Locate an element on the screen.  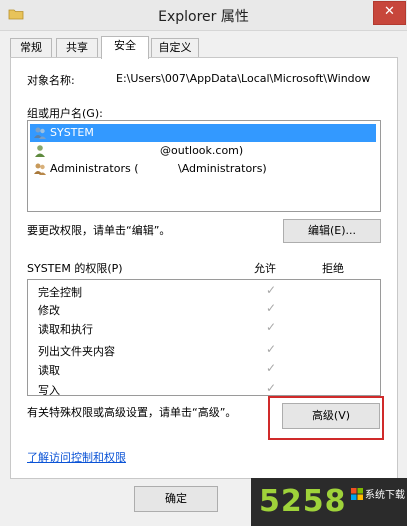
title-bar: Explorer 属性 ✕ is located at coordinates (203, 15).